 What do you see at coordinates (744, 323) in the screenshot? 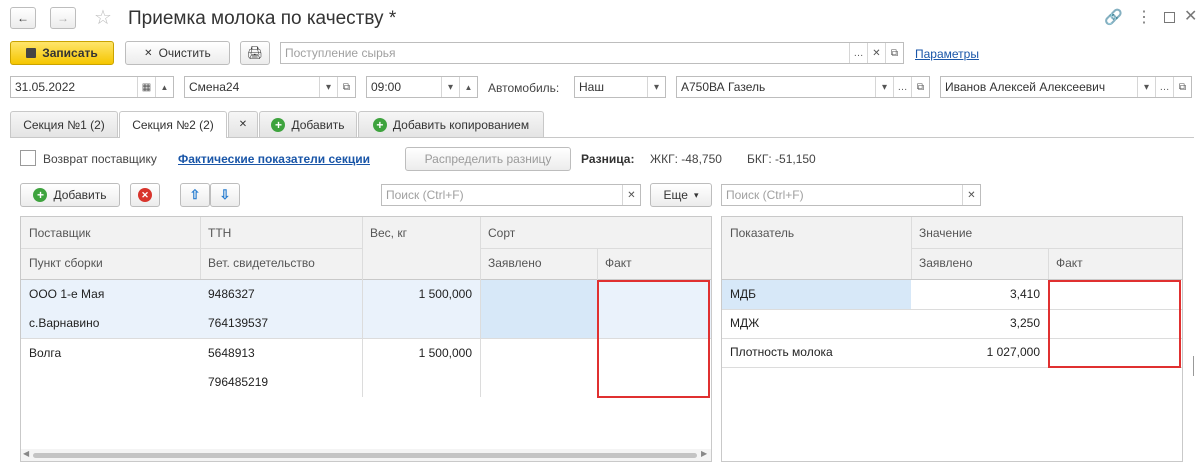
I see `cell-indicator: МДЖ` at bounding box center [744, 323].